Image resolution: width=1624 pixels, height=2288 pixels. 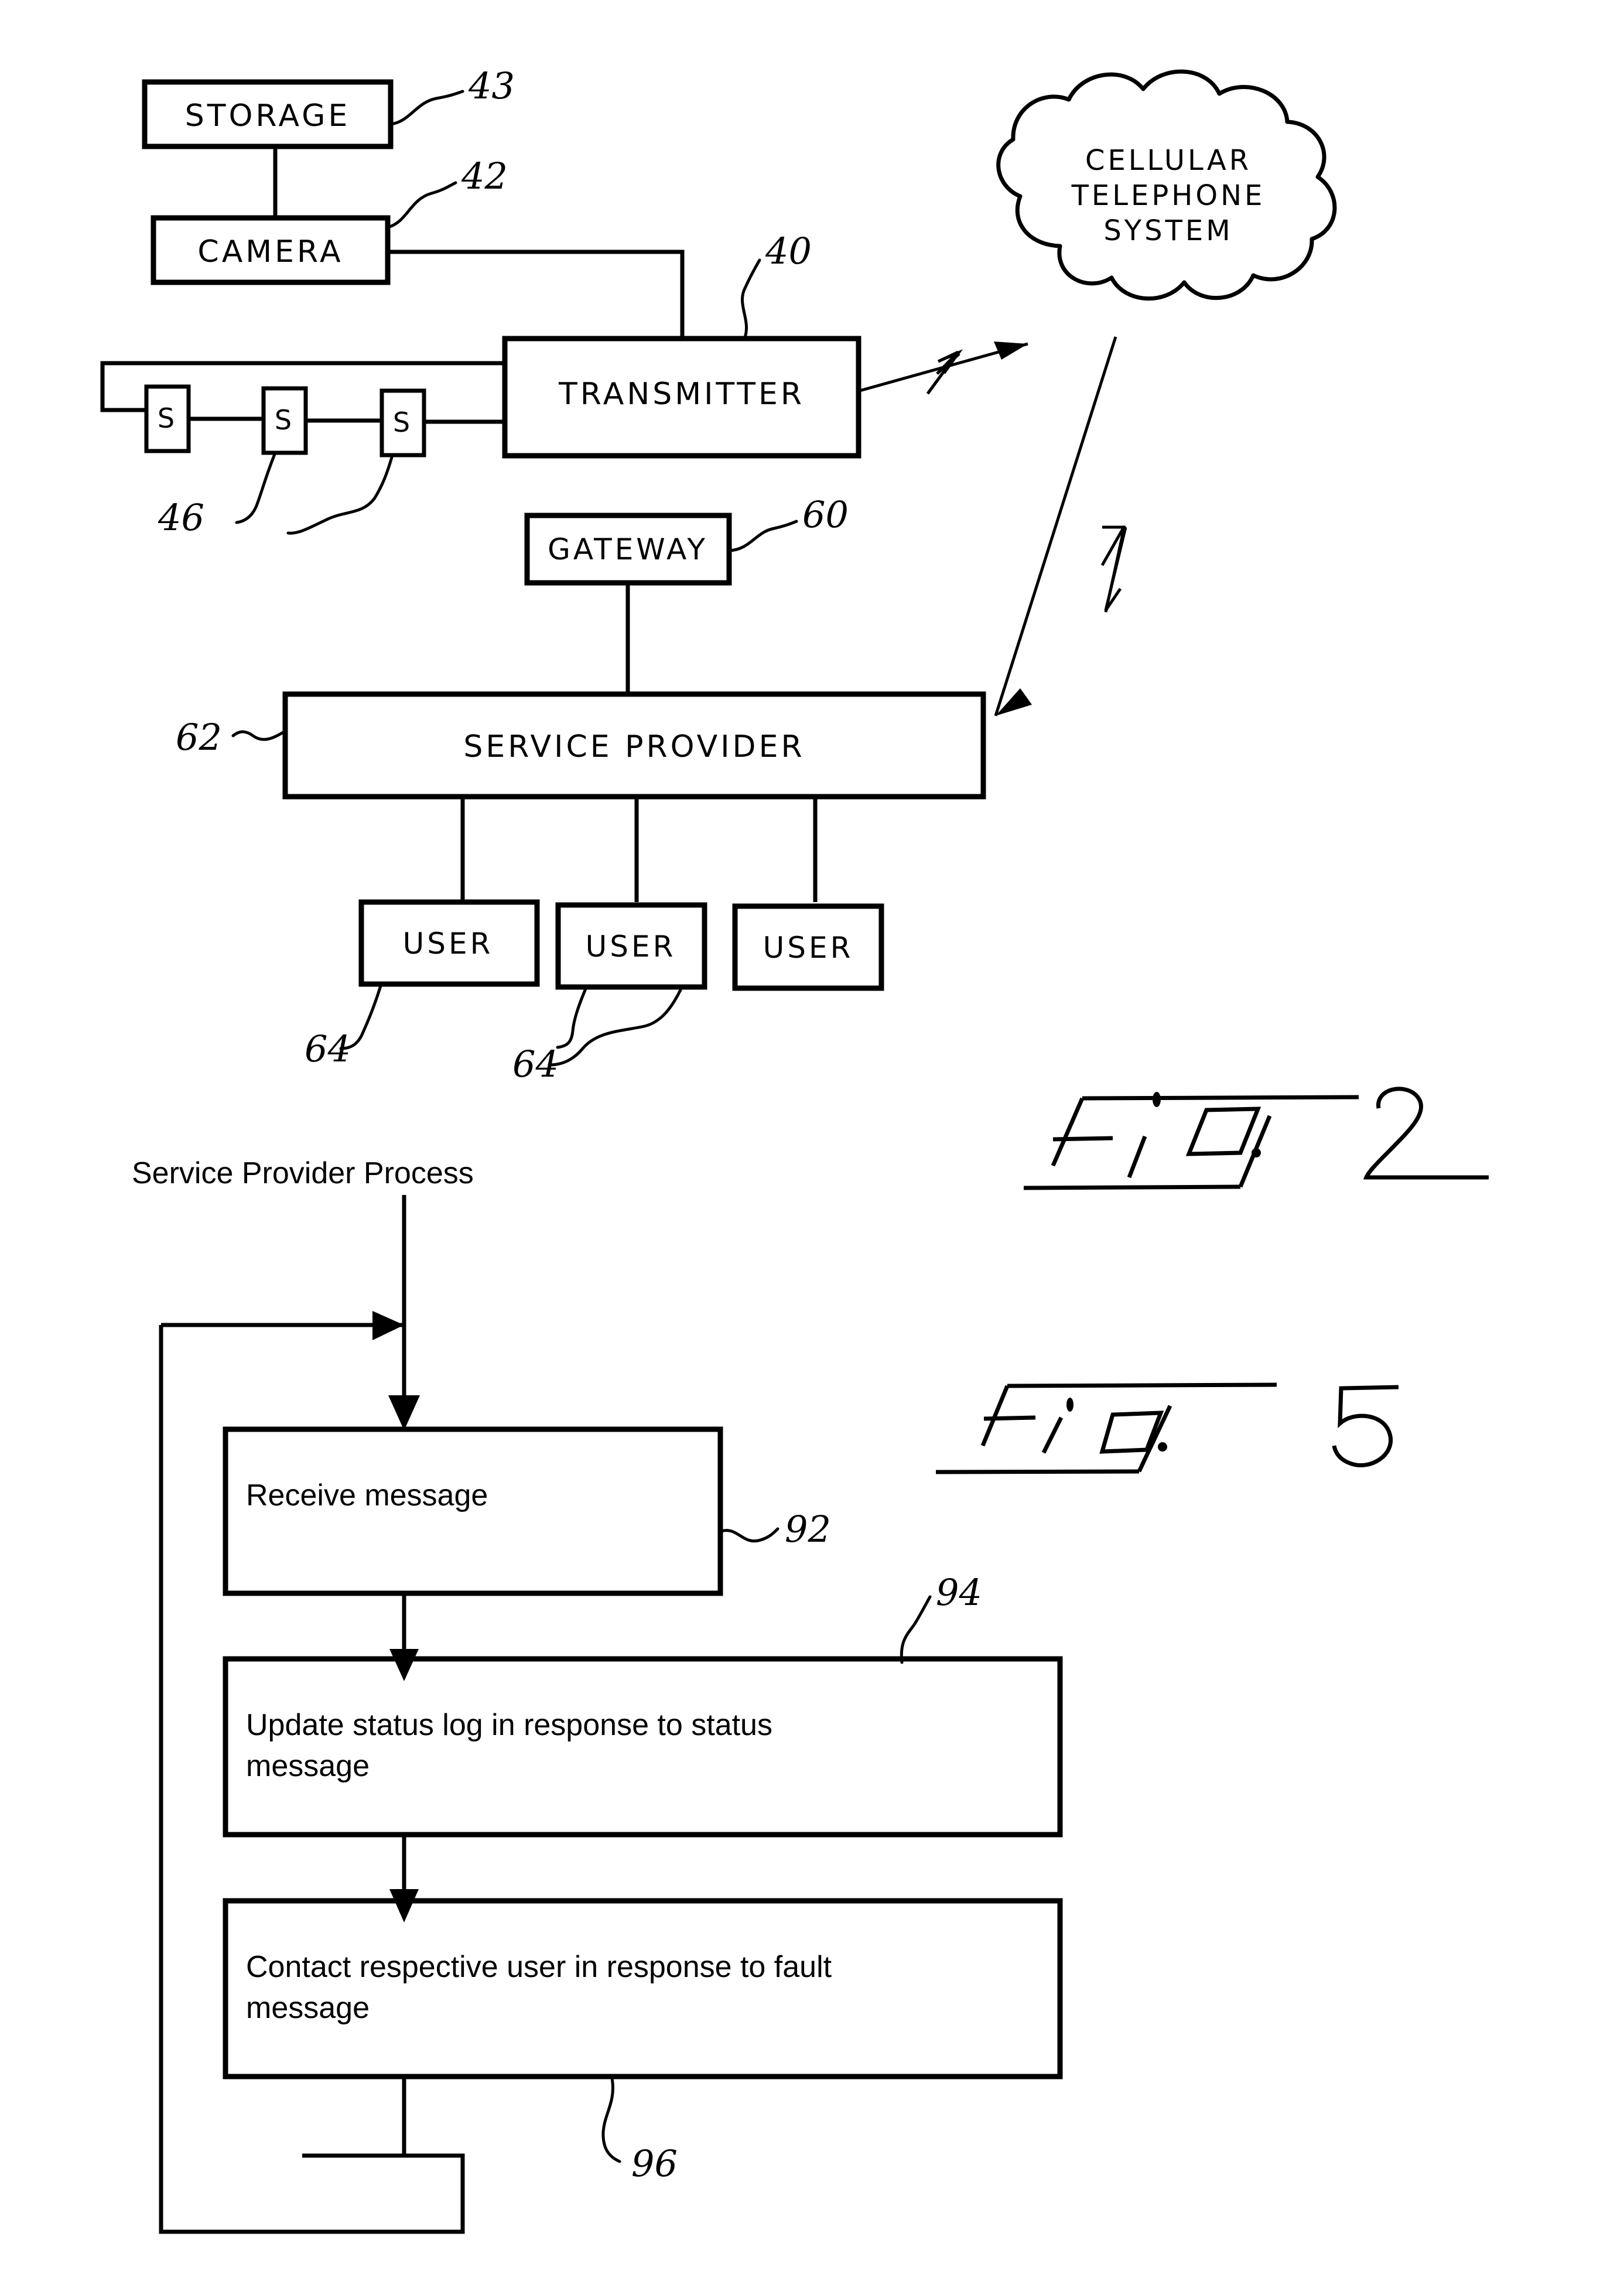 I want to click on user-1-label: USER, so click(x=448, y=944).